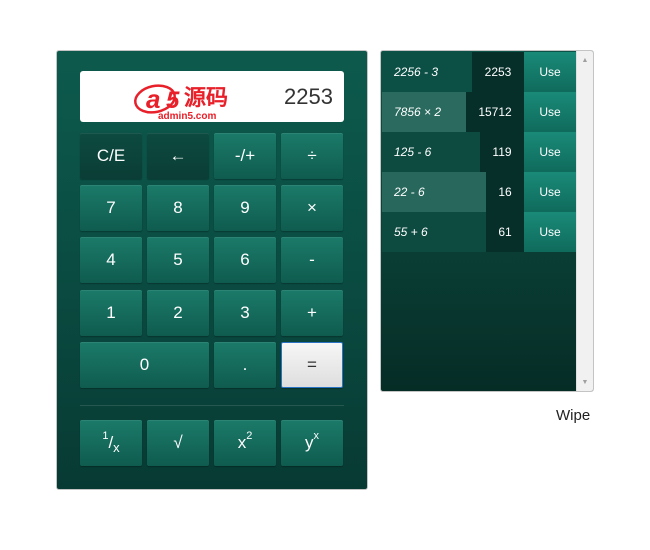  I want to click on display: a 5 源码 admin5.com 2253, so click(212, 96).